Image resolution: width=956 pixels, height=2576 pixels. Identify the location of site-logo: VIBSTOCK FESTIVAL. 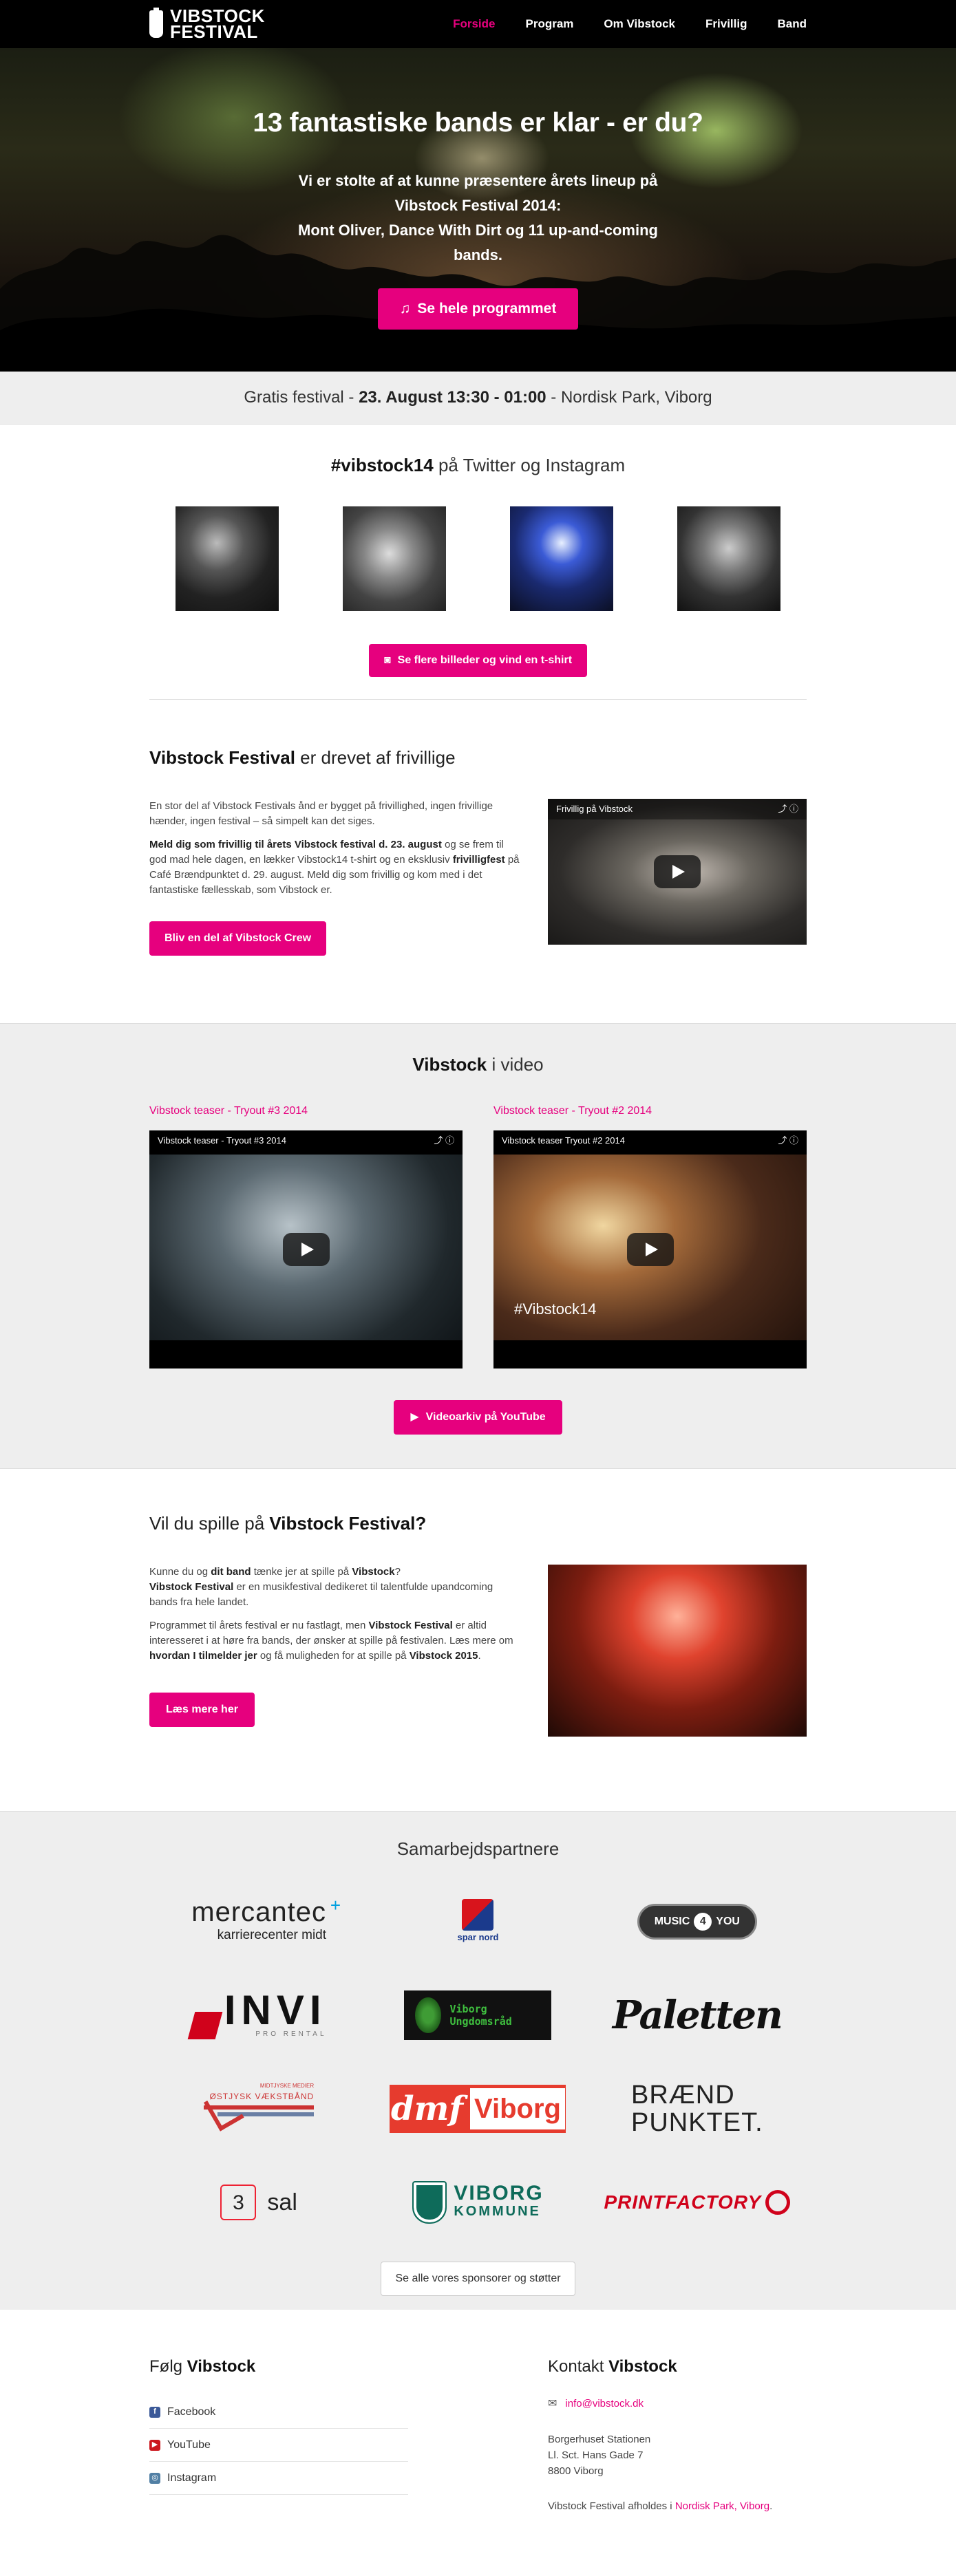
(207, 24).